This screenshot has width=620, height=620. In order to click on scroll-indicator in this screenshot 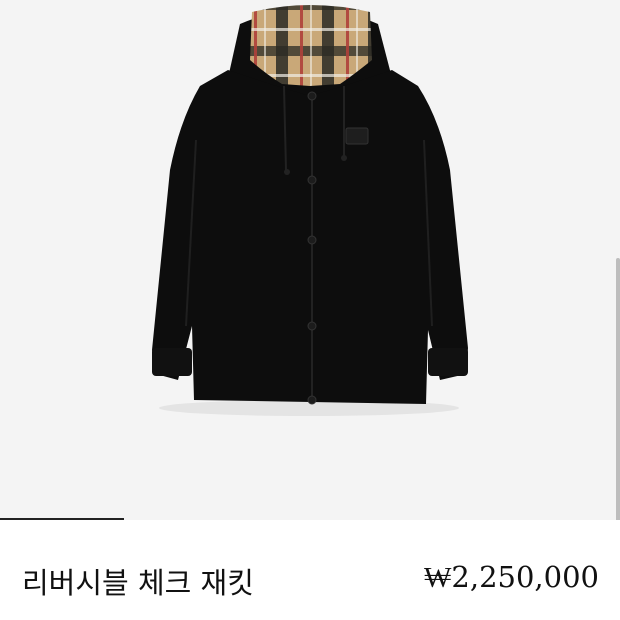, I will do `click(618, 391)`.